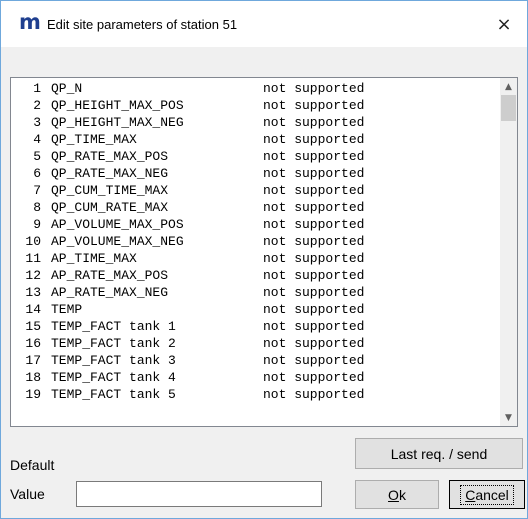 The width and height of the screenshot is (528, 519). I want to click on window-title: Edit site parameters of station 51, so click(142, 24).